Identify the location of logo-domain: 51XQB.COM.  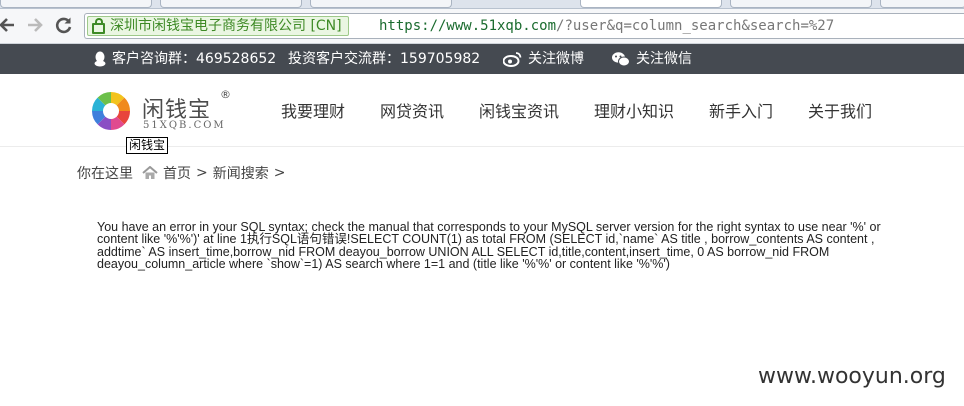
(184, 125).